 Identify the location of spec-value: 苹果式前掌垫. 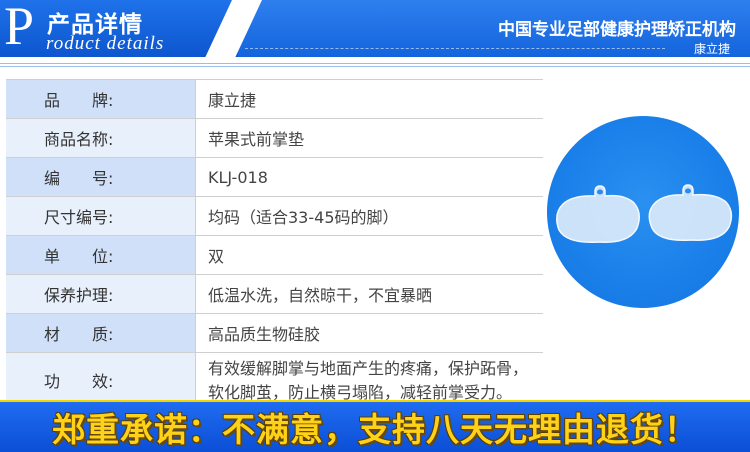
(369, 138).